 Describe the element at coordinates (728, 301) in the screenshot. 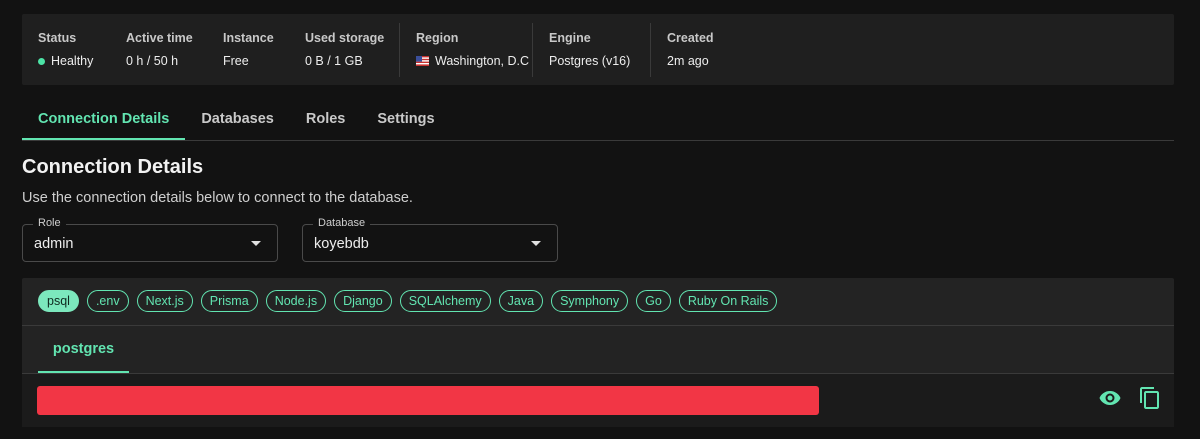

I see `chip-ruby-on-rails: Ruby On Rails` at that location.